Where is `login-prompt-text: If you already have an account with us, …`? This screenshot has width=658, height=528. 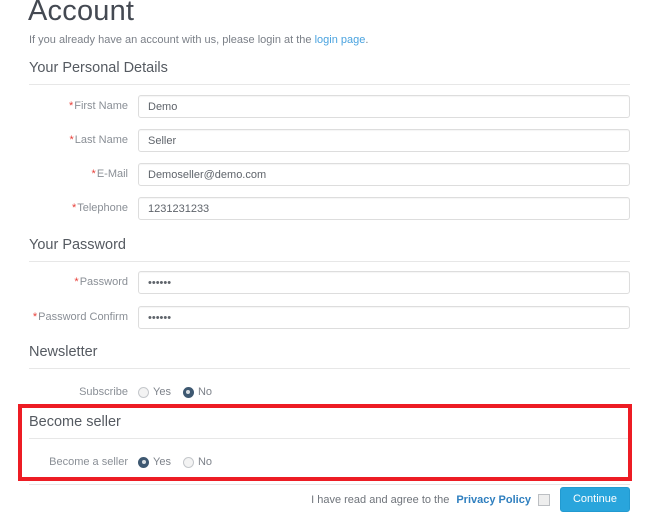
login-prompt-text: If you already have an account with us, … is located at coordinates (172, 40).